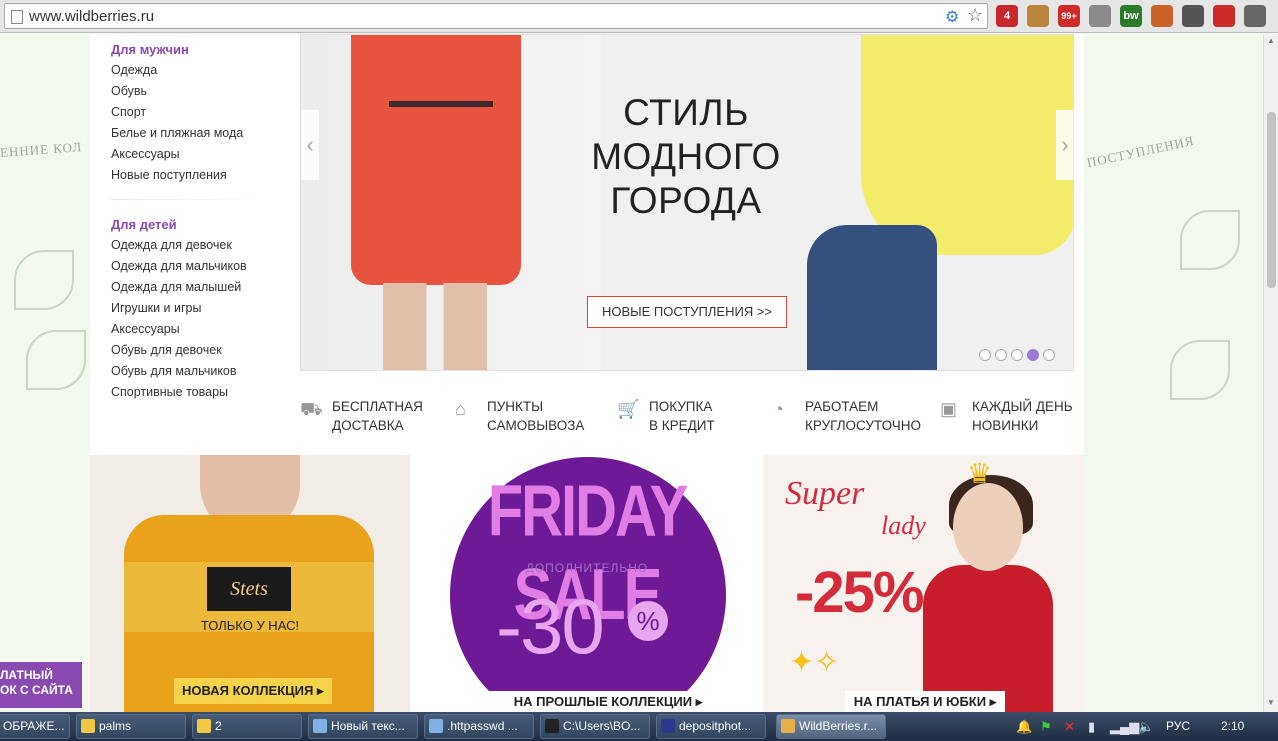  I want to click on mail-icon: 99+, so click(1069, 16).